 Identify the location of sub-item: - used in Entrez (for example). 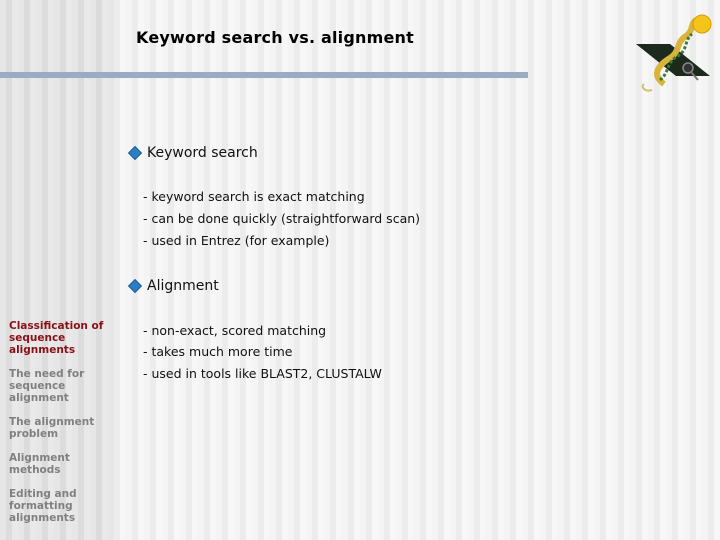
(236, 240).